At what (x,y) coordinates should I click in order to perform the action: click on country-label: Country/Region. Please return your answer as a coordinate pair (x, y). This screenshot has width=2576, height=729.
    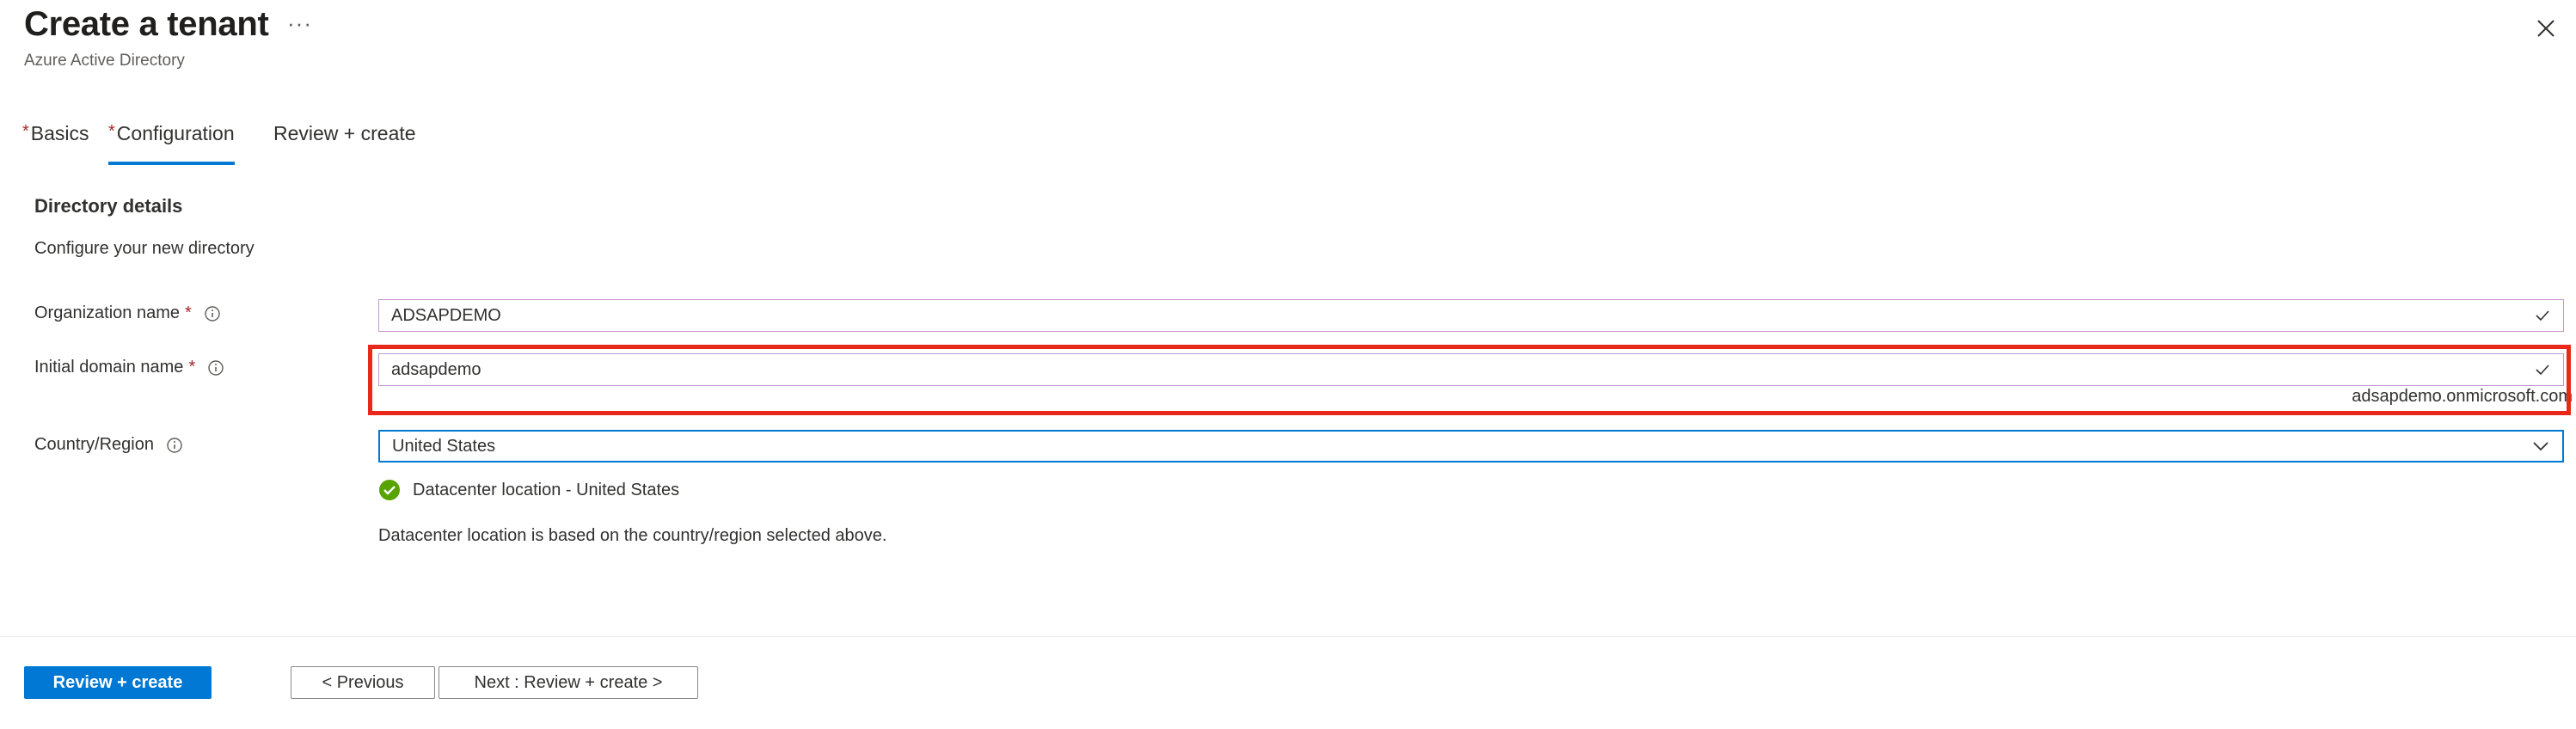
    Looking at the image, I should click on (108, 445).